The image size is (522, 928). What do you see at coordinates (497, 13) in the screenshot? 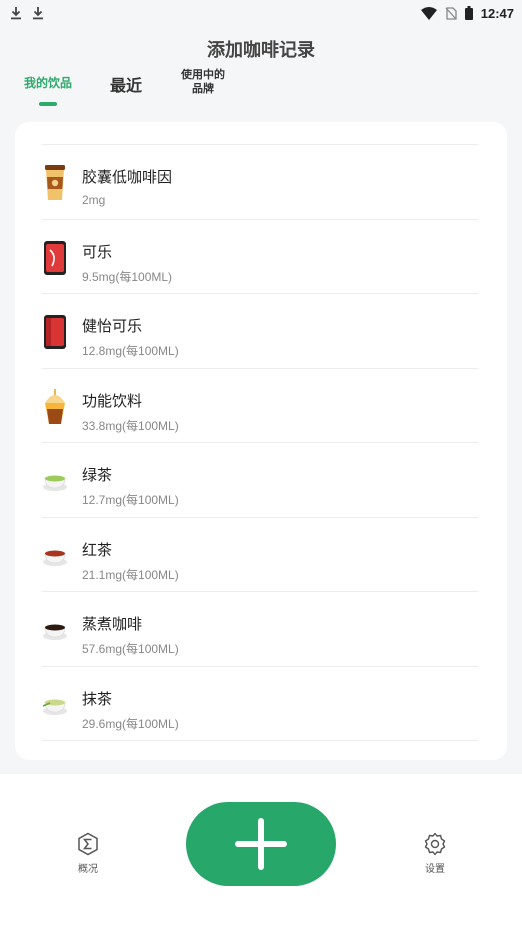
I see `status-time: 12:47` at bounding box center [497, 13].